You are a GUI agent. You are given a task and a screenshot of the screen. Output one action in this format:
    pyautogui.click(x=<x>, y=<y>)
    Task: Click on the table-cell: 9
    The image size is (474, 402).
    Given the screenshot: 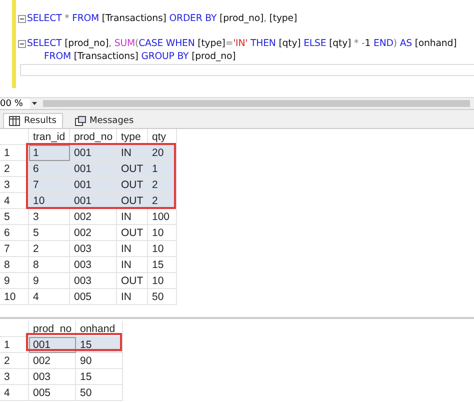 What is the action you would take?
    pyautogui.click(x=49, y=280)
    